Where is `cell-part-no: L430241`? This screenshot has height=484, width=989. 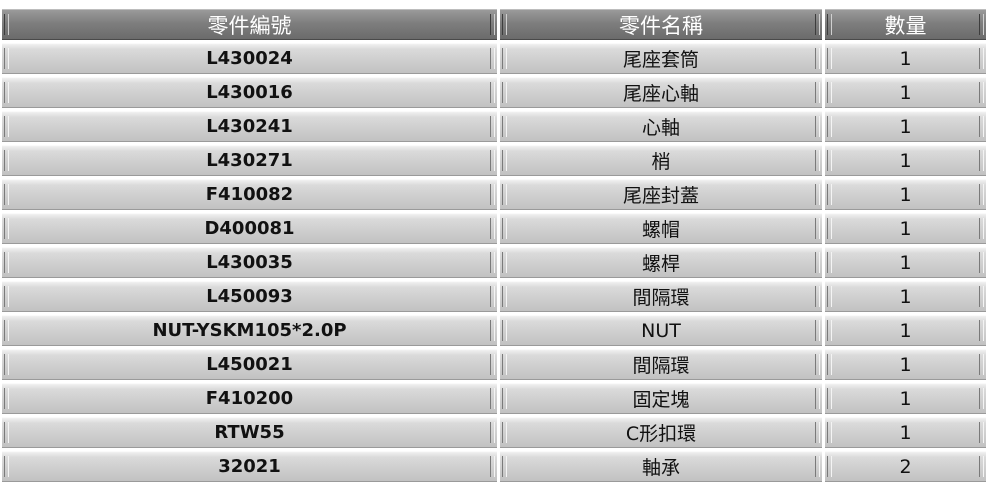 cell-part-no: L430241 is located at coordinates (249, 126).